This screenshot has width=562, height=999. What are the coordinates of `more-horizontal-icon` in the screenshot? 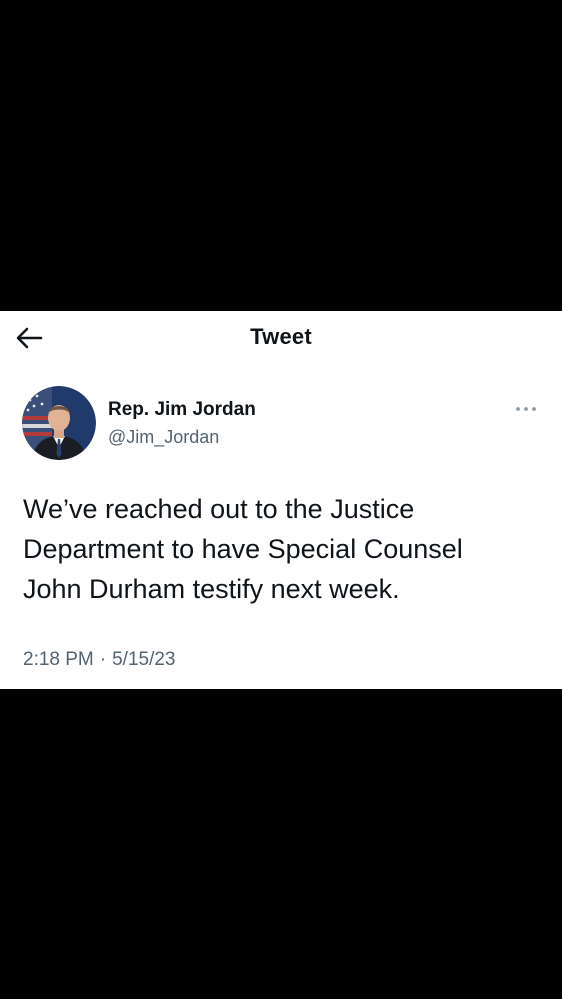 It's located at (526, 409).